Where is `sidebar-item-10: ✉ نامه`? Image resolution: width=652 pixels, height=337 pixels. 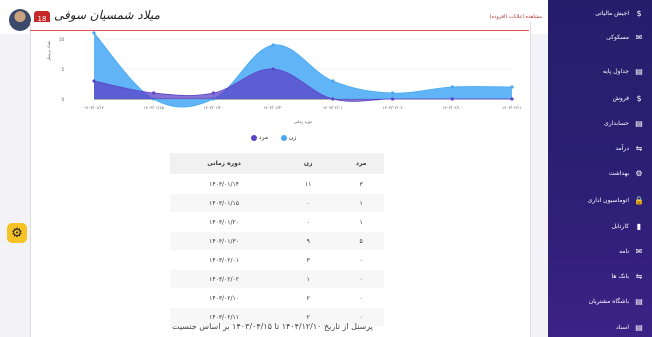 sidebar-item-10: ✉ نامه is located at coordinates (631, 251).